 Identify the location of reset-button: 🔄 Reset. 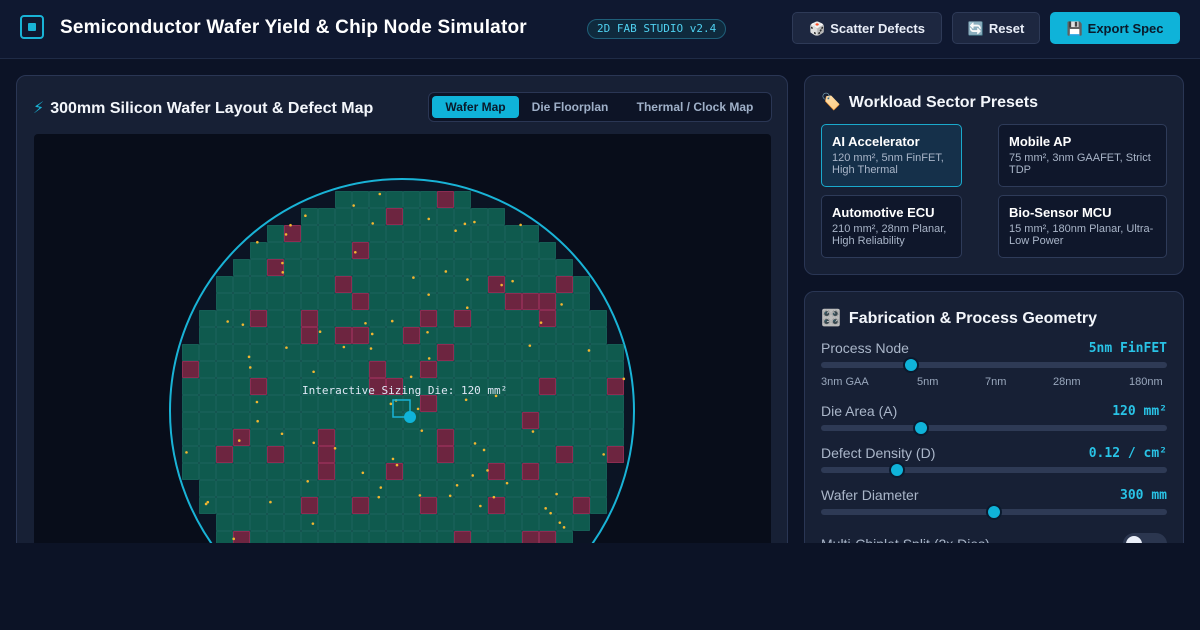
(996, 28).